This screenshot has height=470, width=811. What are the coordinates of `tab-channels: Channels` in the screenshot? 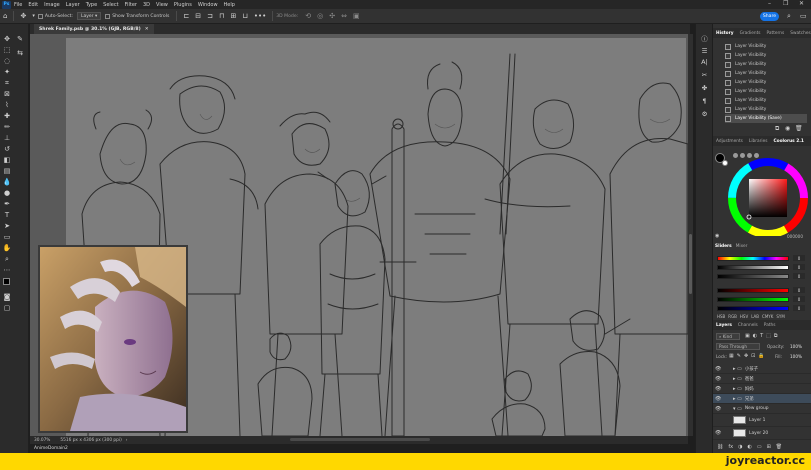 It's located at (748, 325).